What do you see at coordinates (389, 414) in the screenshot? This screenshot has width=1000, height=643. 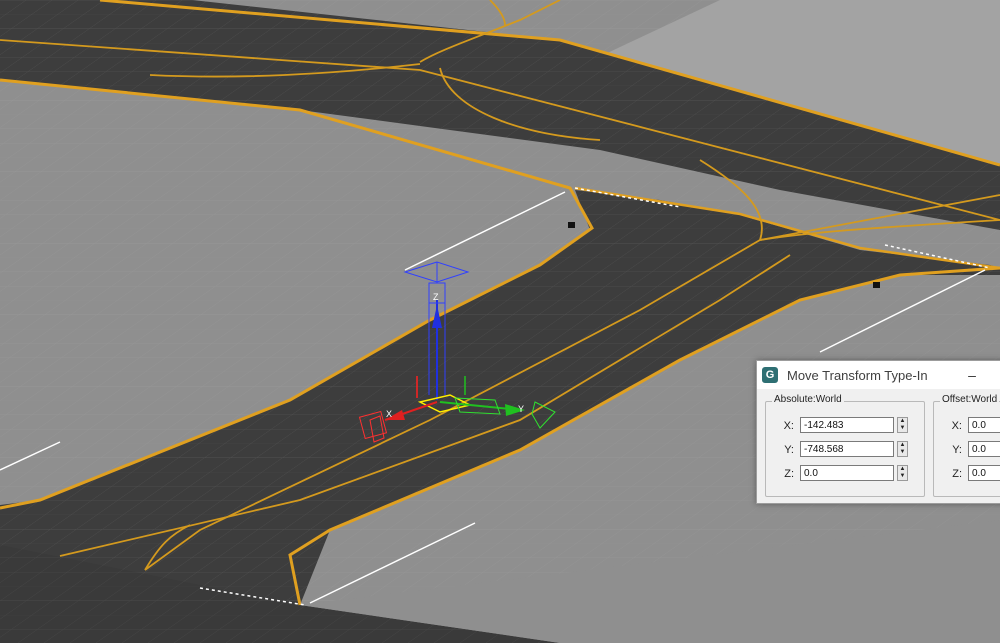 I see `gizmo-x-label: X` at bounding box center [389, 414].